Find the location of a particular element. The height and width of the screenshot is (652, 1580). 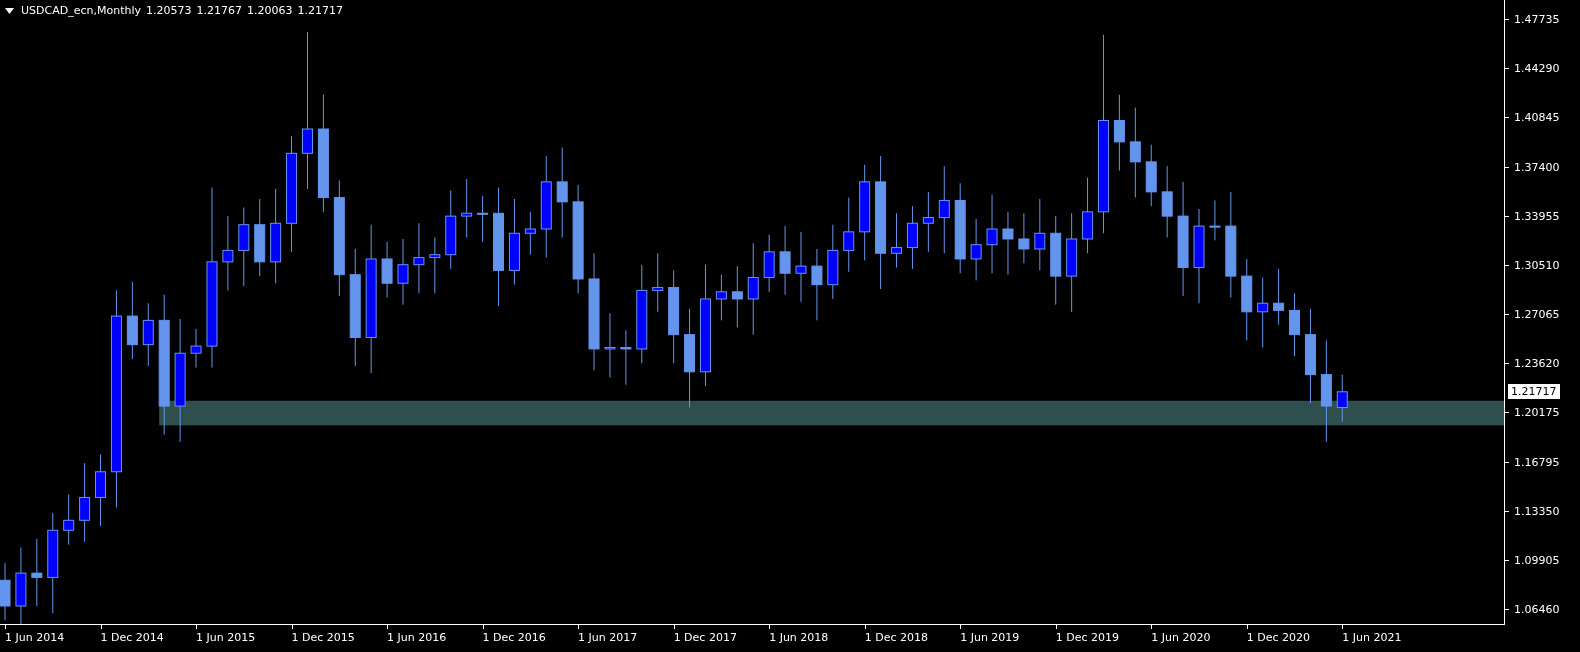

date-label: 1 Jun 2019 is located at coordinates (990, 637).